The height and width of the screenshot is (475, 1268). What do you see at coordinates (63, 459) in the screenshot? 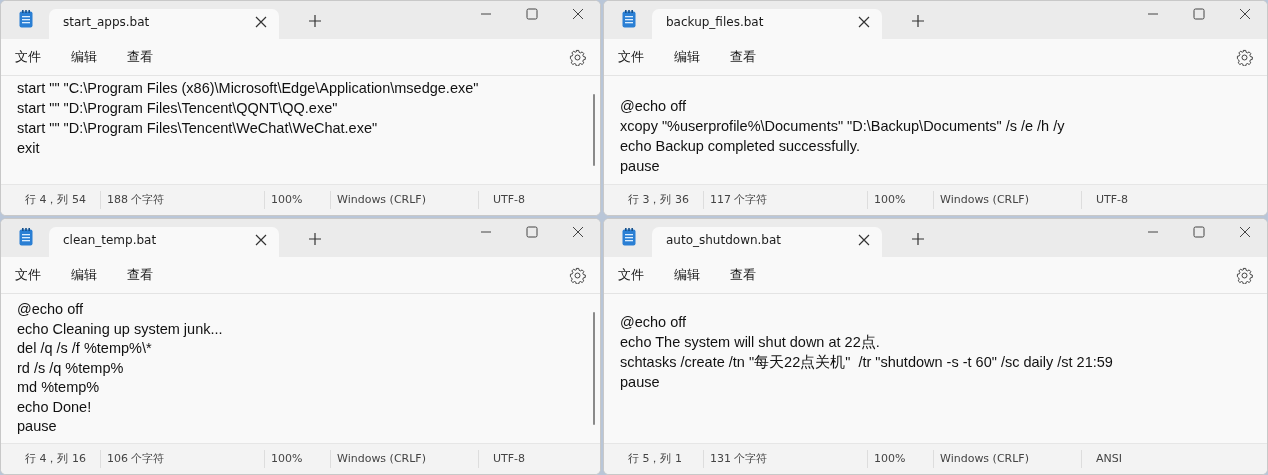
I see `cursor-position: 行 4，列 16` at bounding box center [63, 459].